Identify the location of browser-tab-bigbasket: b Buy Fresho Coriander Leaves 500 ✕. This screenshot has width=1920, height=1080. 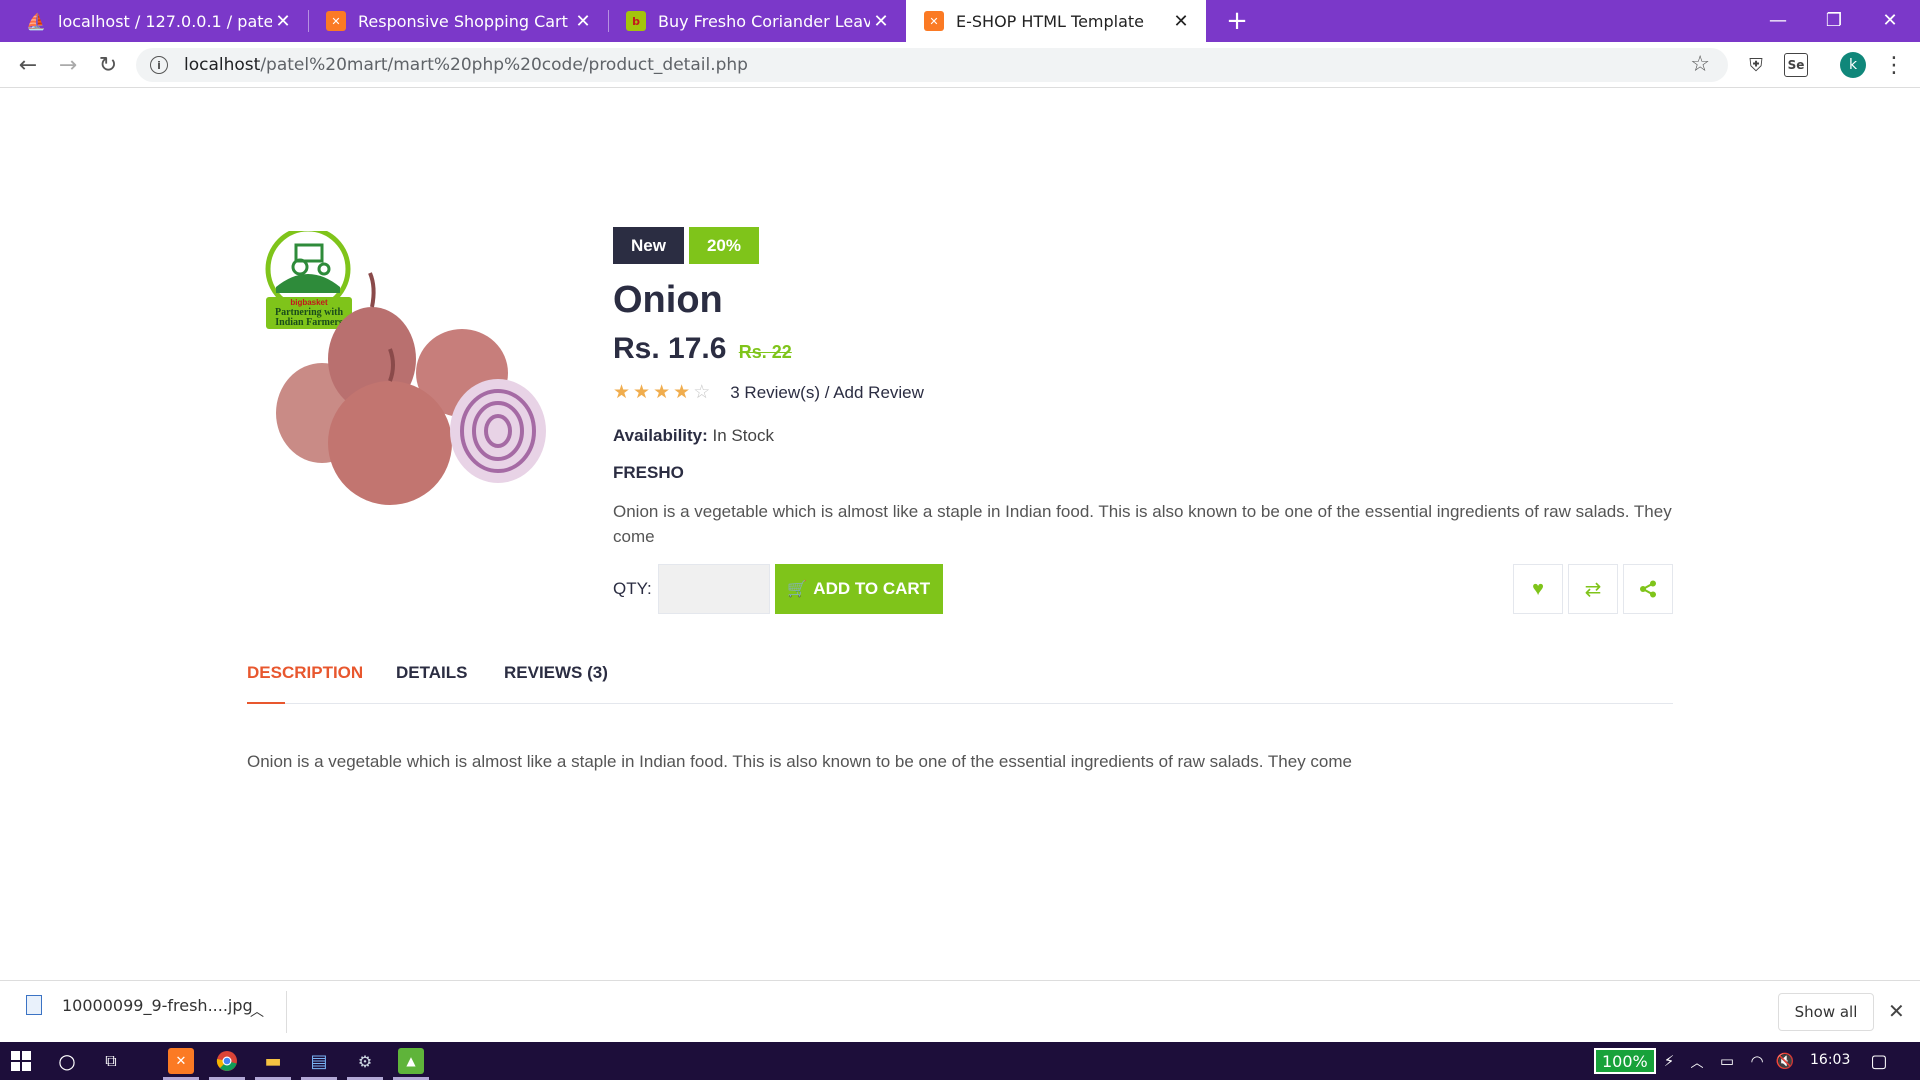
(757, 21).